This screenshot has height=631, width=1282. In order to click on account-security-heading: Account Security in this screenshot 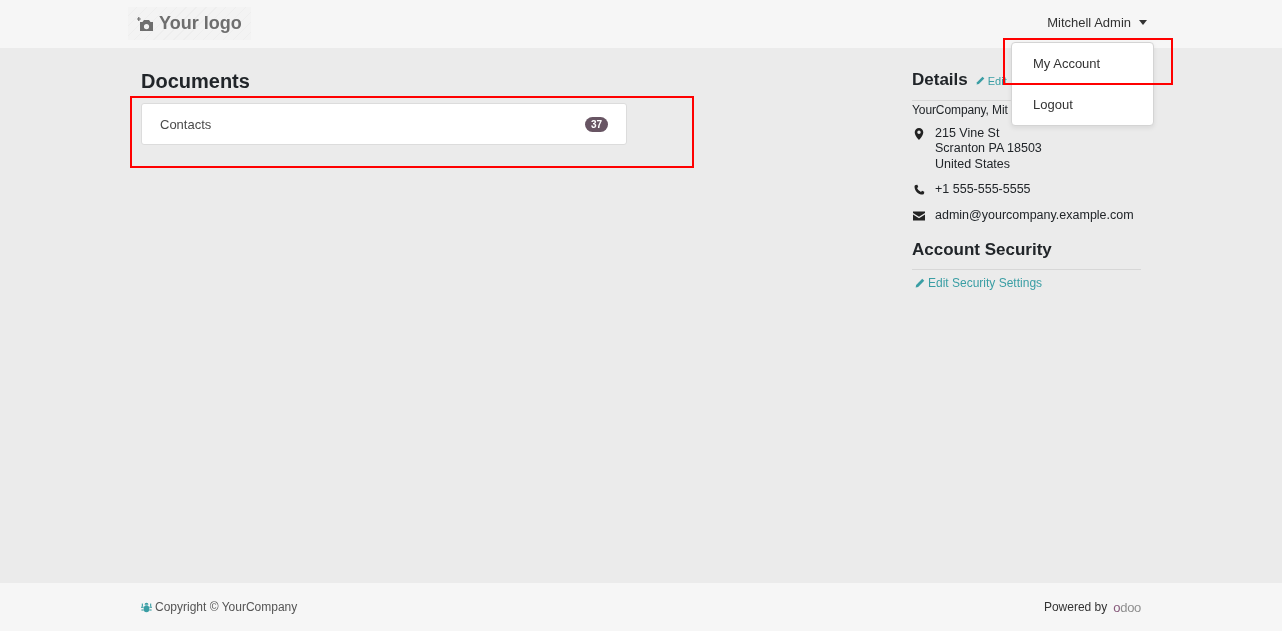, I will do `click(1026, 254)`.